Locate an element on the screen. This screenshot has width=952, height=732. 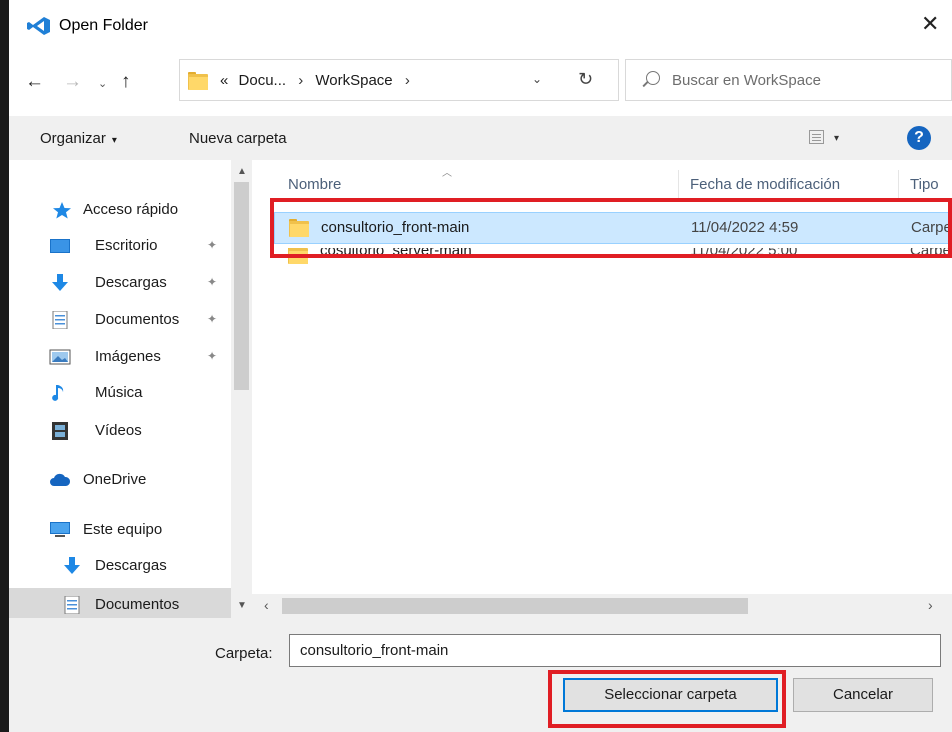
nav-item-documents: Documentos ✦ is located at coordinates (120, 320).